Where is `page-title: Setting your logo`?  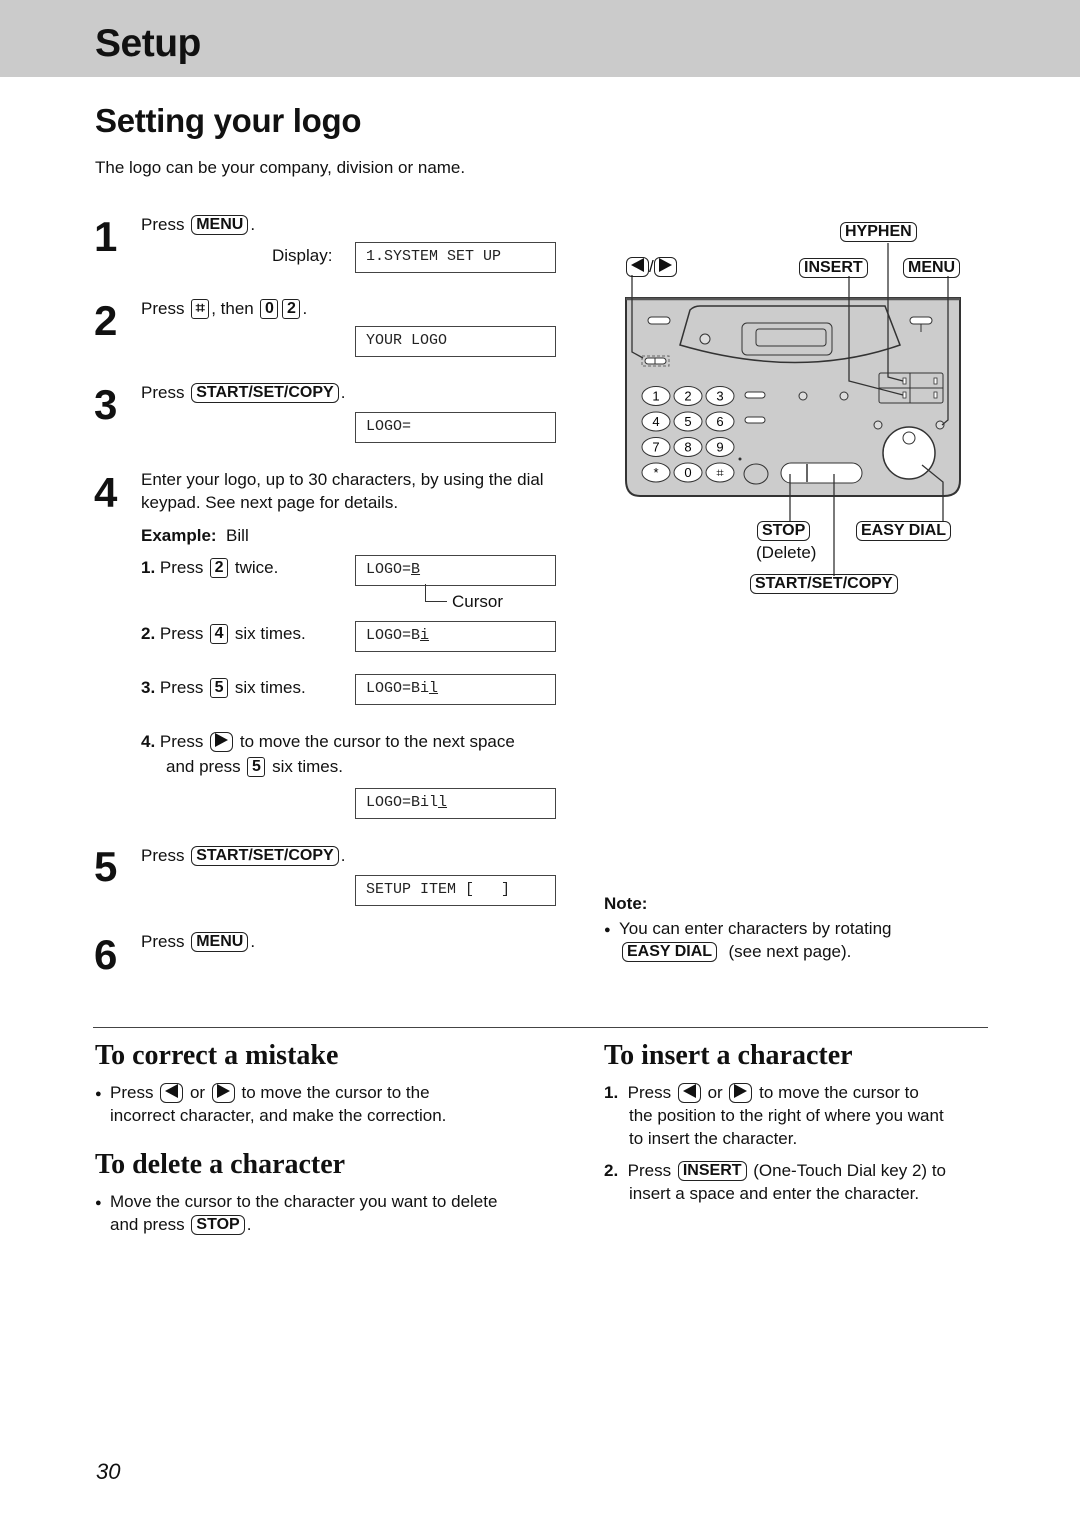 page-title: Setting your logo is located at coordinates (228, 120).